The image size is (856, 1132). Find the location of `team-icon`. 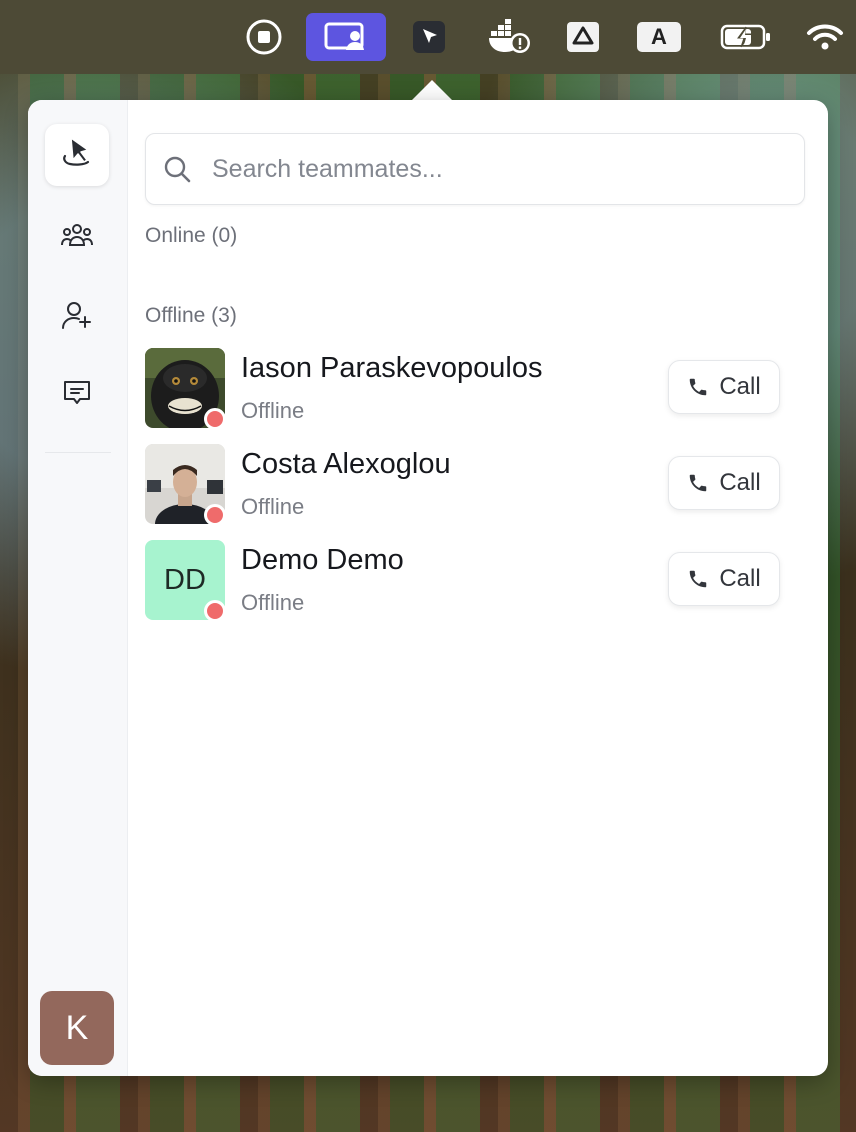

team-icon is located at coordinates (77, 237).